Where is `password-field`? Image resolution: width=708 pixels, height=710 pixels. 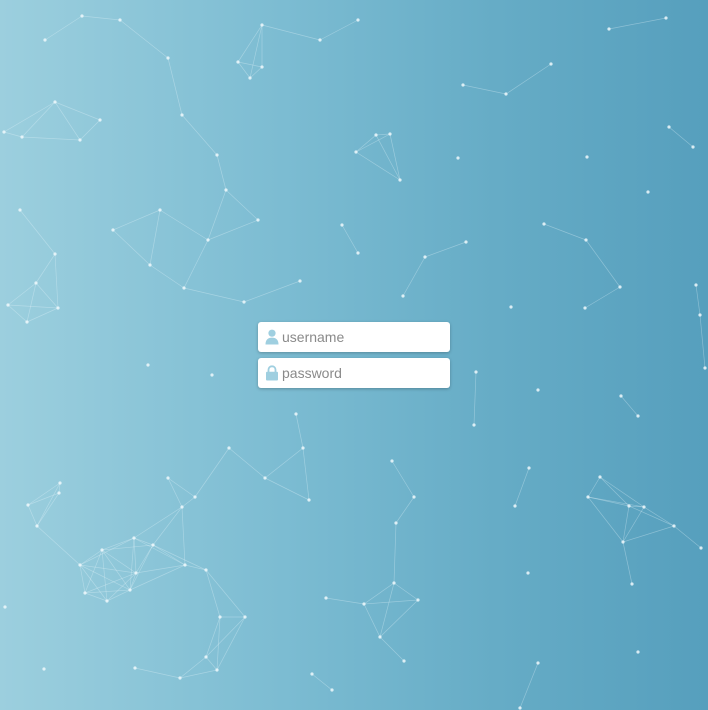
password-field is located at coordinates (354, 373).